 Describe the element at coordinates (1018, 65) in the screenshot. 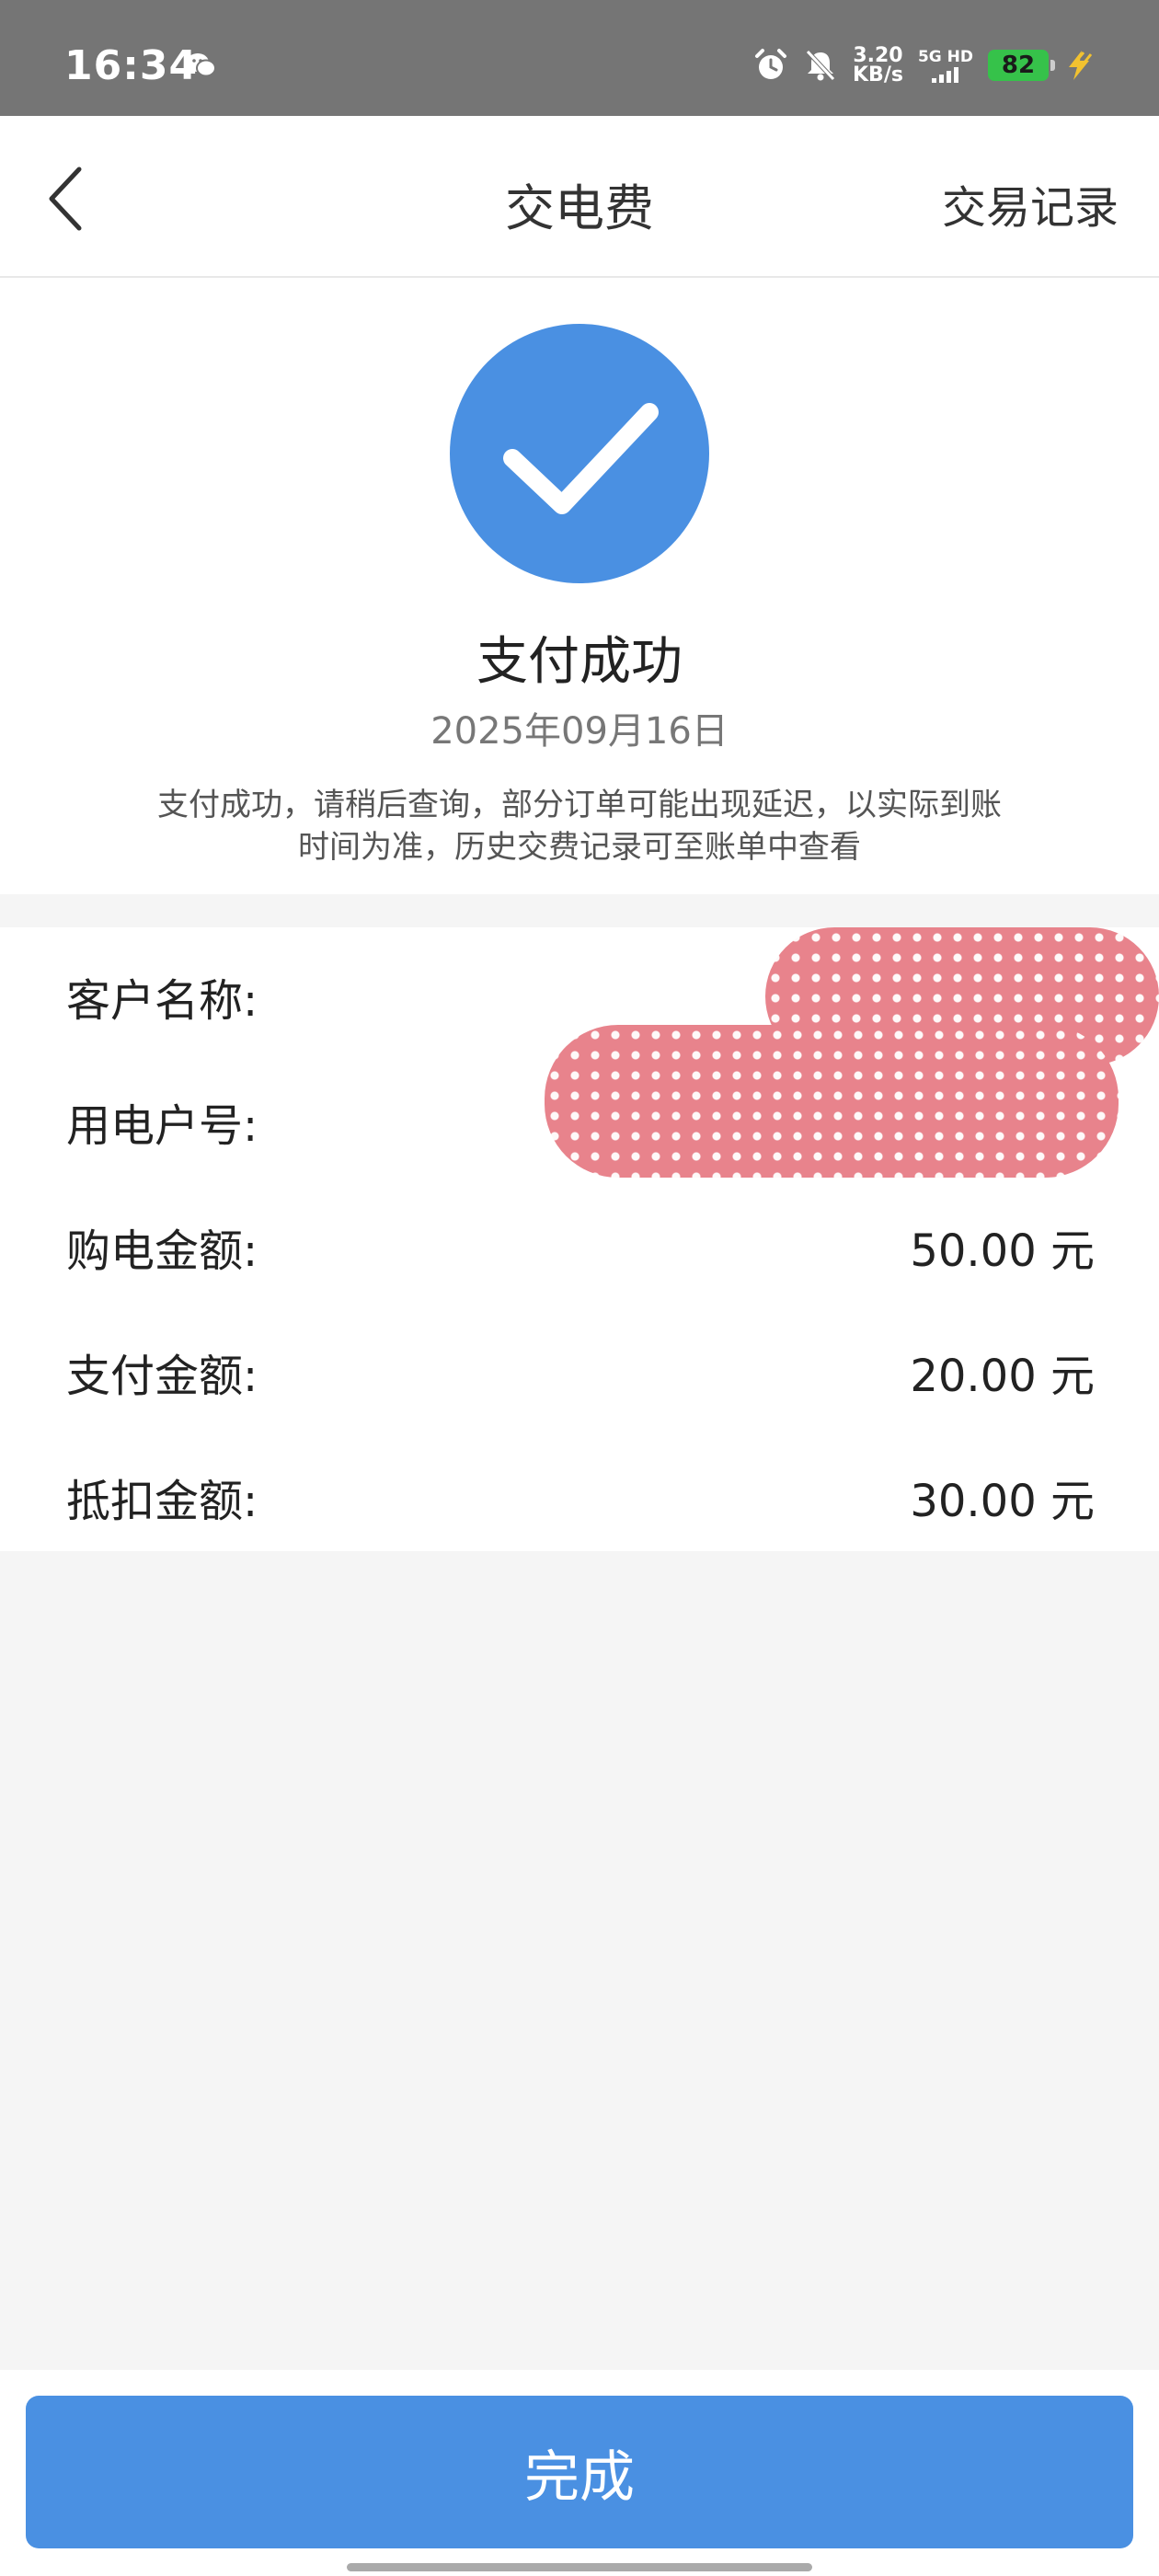

I see `battery-level: 82` at that location.